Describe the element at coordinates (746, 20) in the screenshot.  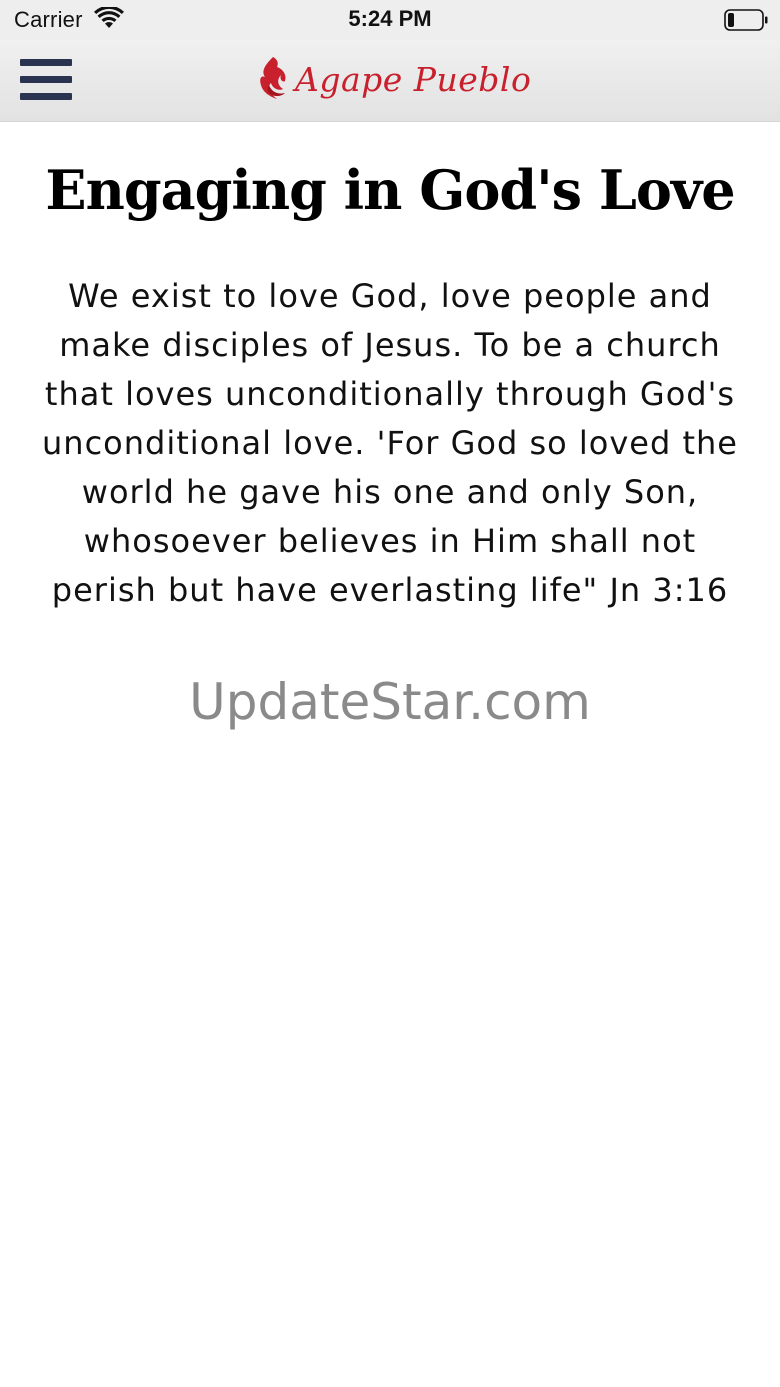
I see `battery-icon` at that location.